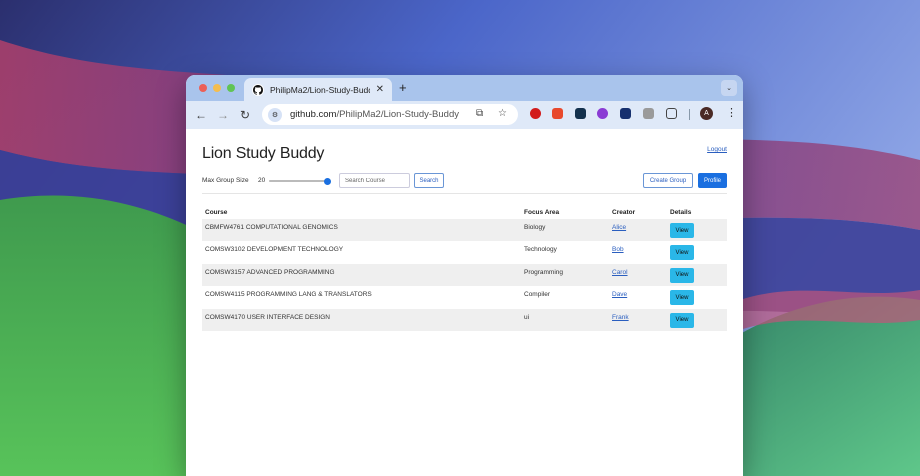  What do you see at coordinates (537, 295) in the screenshot?
I see `focus-area-cell: Compiler` at bounding box center [537, 295].